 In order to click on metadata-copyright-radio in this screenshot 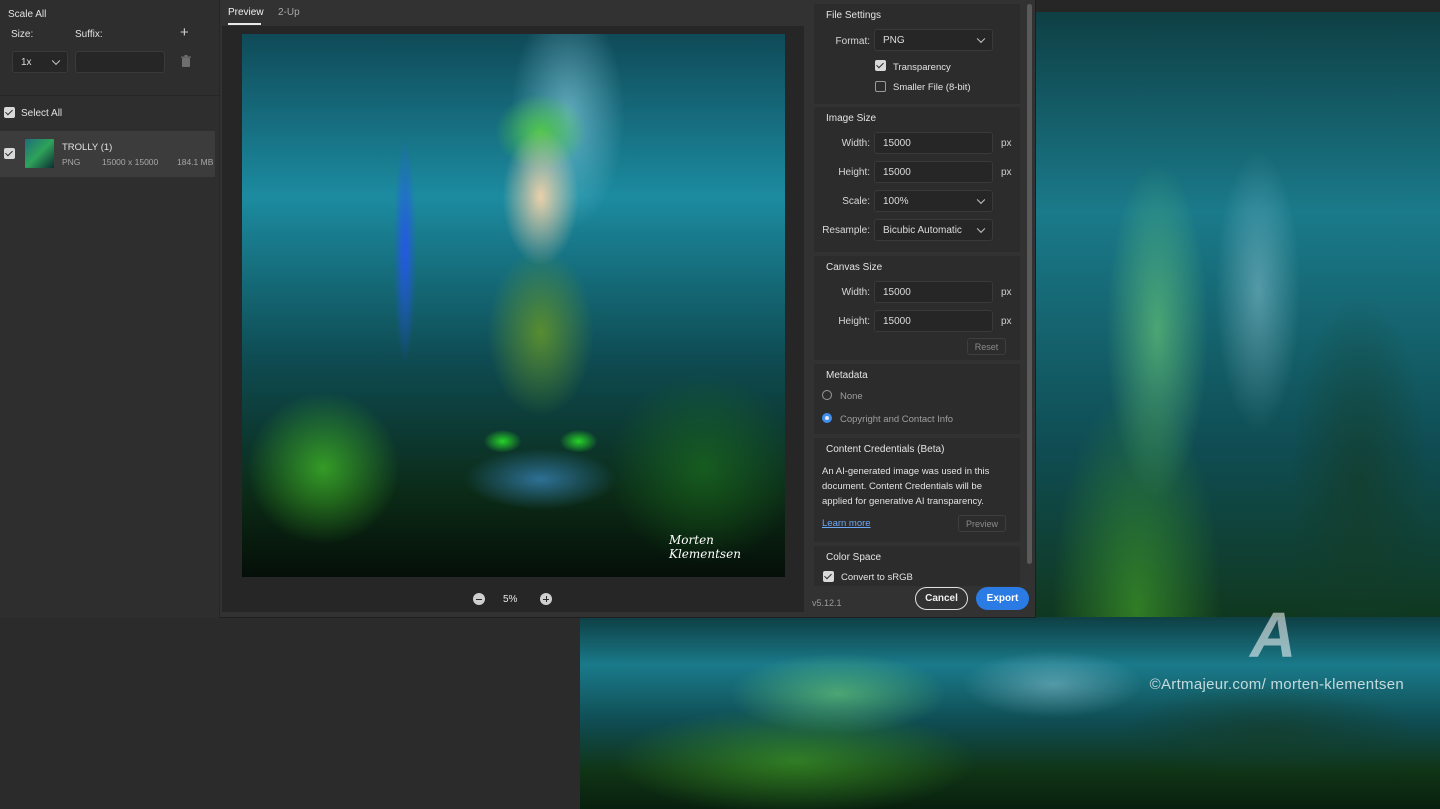, I will do `click(827, 418)`.